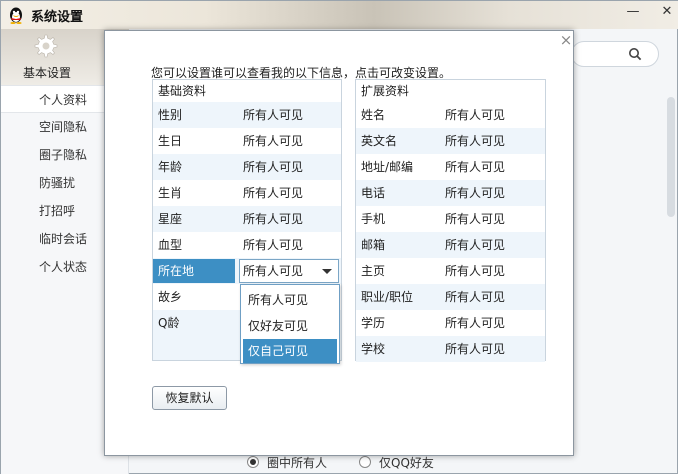 The image size is (678, 474). Describe the element at coordinates (169, 323) in the screenshot. I see `field-label: Q龄` at that location.